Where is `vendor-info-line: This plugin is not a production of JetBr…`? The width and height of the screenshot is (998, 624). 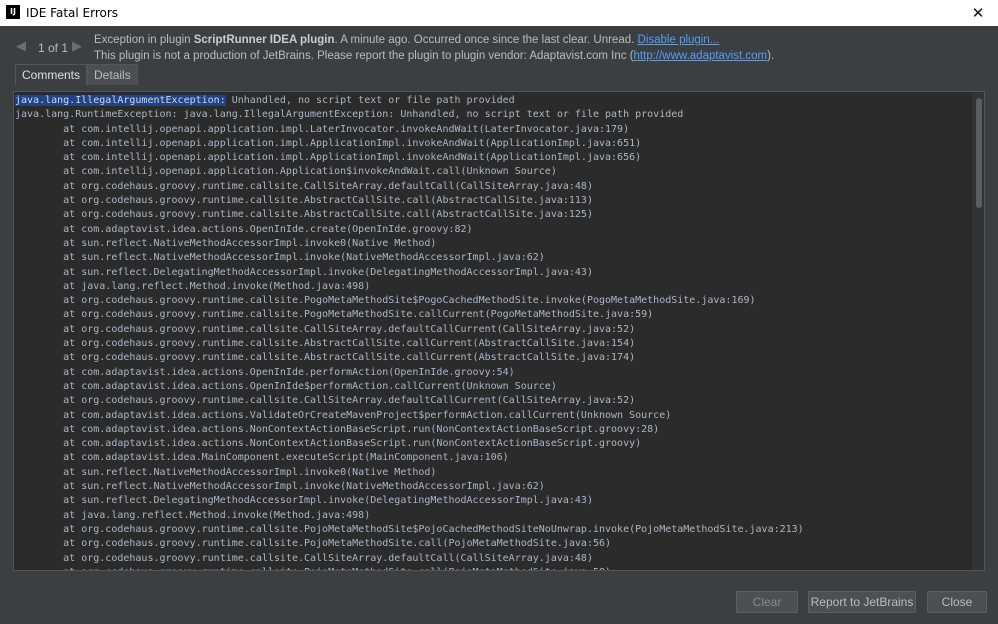 vendor-info-line: This plugin is not a production of JetBr… is located at coordinates (434, 56).